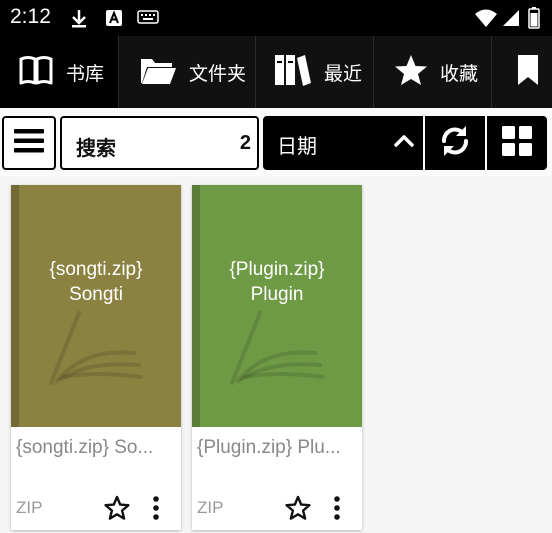  I want to click on wifi-icon, so click(486, 20).